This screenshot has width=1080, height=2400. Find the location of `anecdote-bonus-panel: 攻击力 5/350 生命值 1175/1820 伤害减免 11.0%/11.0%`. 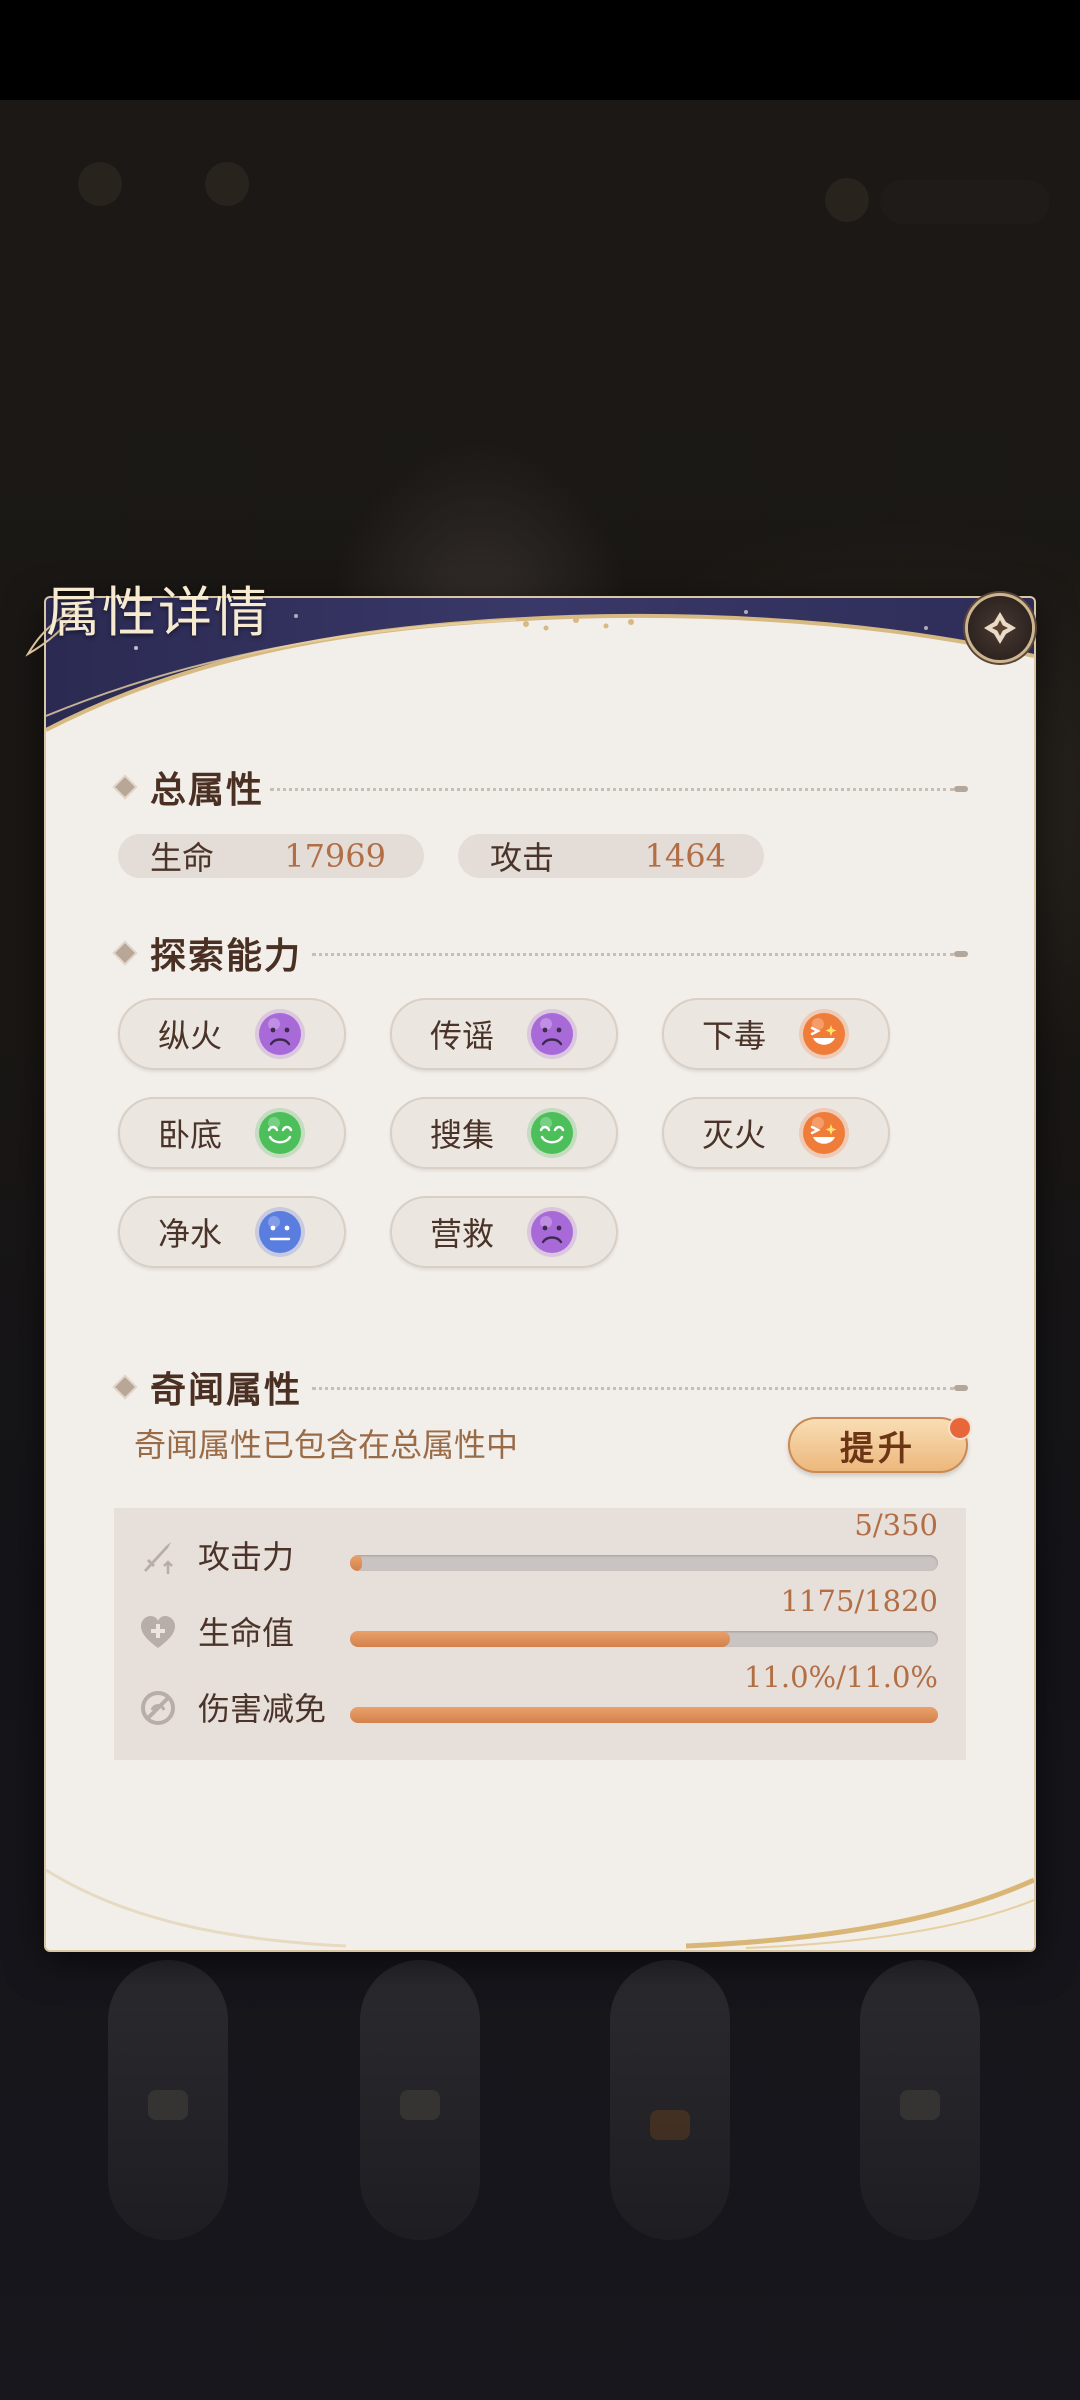

anecdote-bonus-panel: 攻击力 5/350 生命值 1175/1820 伤害减免 11.0%/11.0% is located at coordinates (540, 1634).